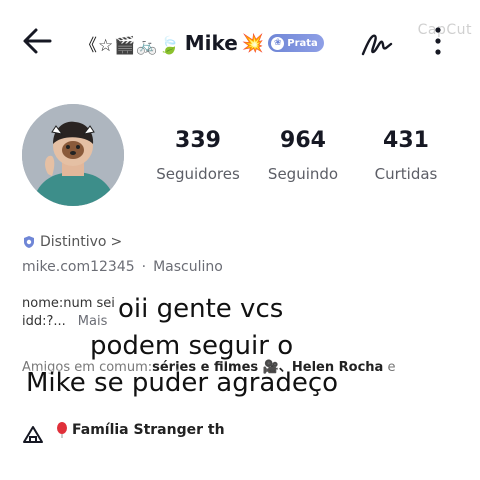  I want to click on chevron-right-icon: >, so click(116, 242).